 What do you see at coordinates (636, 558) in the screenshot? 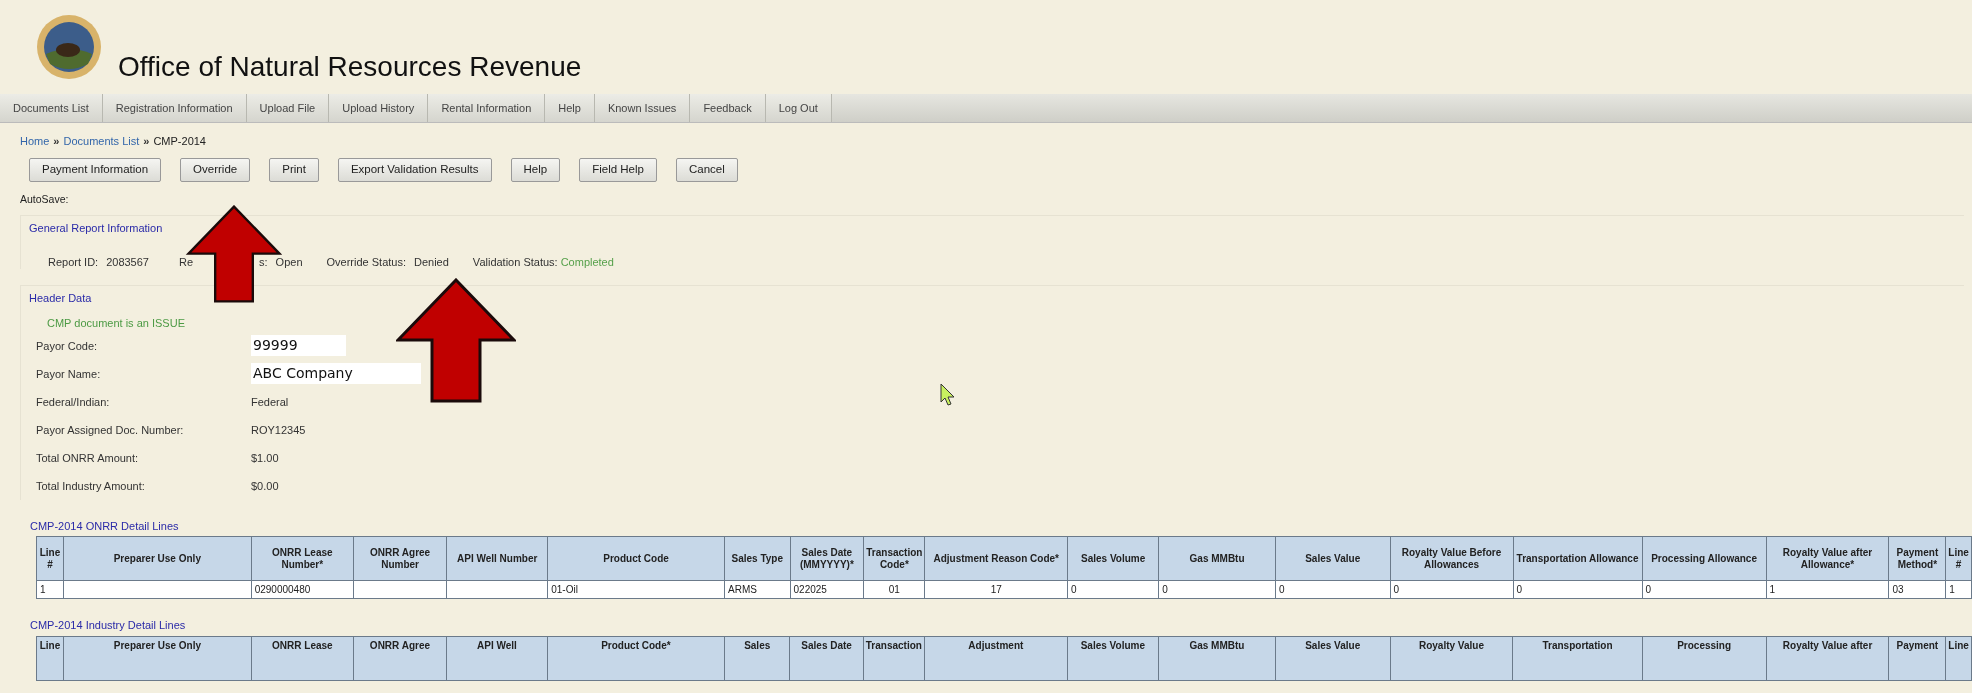
I see `column-header: Product Code` at bounding box center [636, 558].